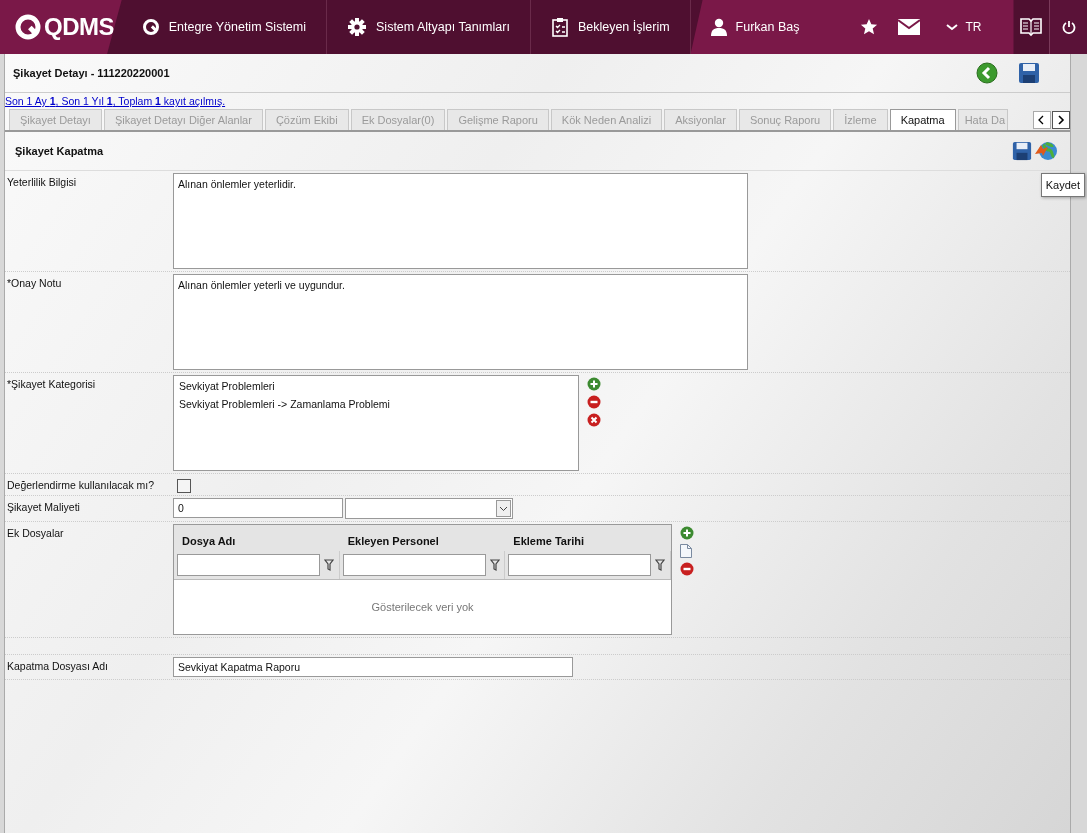 Image resolution: width=1087 pixels, height=833 pixels. Describe the element at coordinates (422, 607) in the screenshot. I see `empty-message: Gösterilecek veri yok` at that location.